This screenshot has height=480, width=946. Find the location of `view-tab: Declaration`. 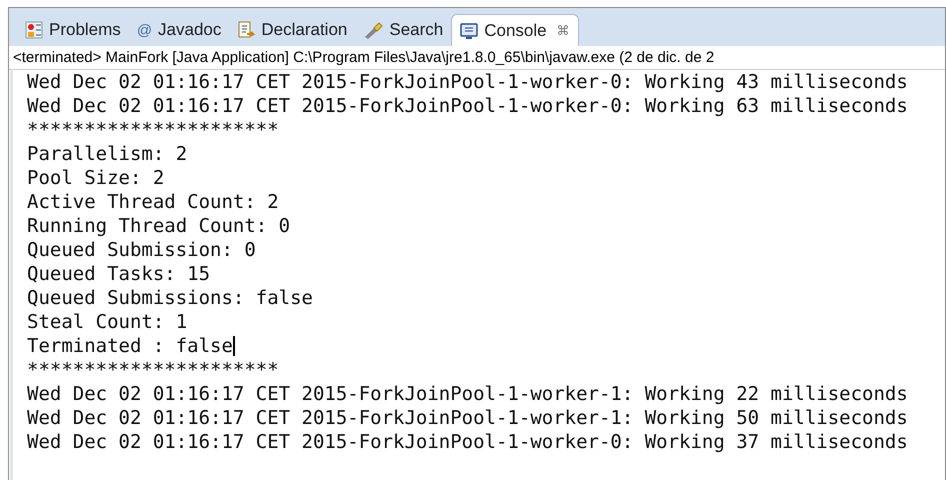

view-tab: Declaration is located at coordinates (292, 30).